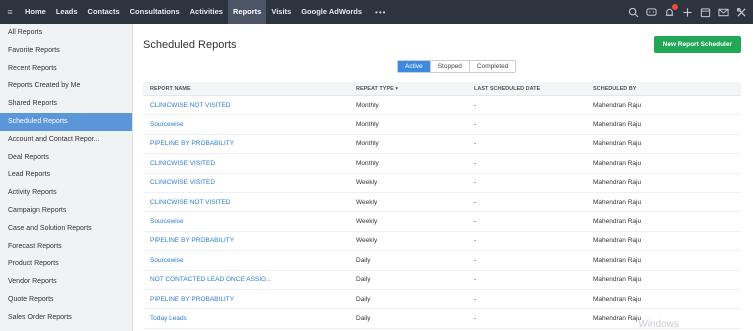 The width and height of the screenshot is (753, 331). What do you see at coordinates (66, 211) in the screenshot?
I see `sidebar-item-campaign-reports: Campaign Reports` at bounding box center [66, 211].